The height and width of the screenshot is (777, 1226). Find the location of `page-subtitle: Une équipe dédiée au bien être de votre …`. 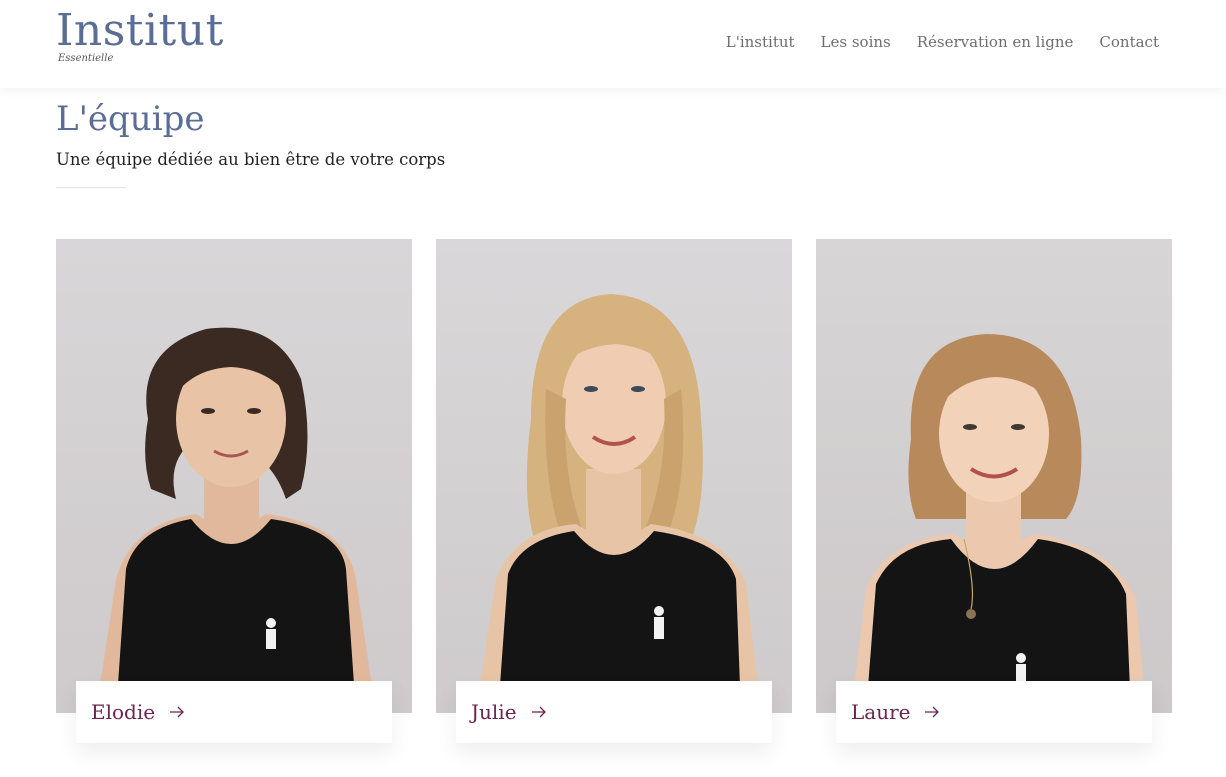

page-subtitle: Une équipe dédiée au bien être de votre … is located at coordinates (251, 159).